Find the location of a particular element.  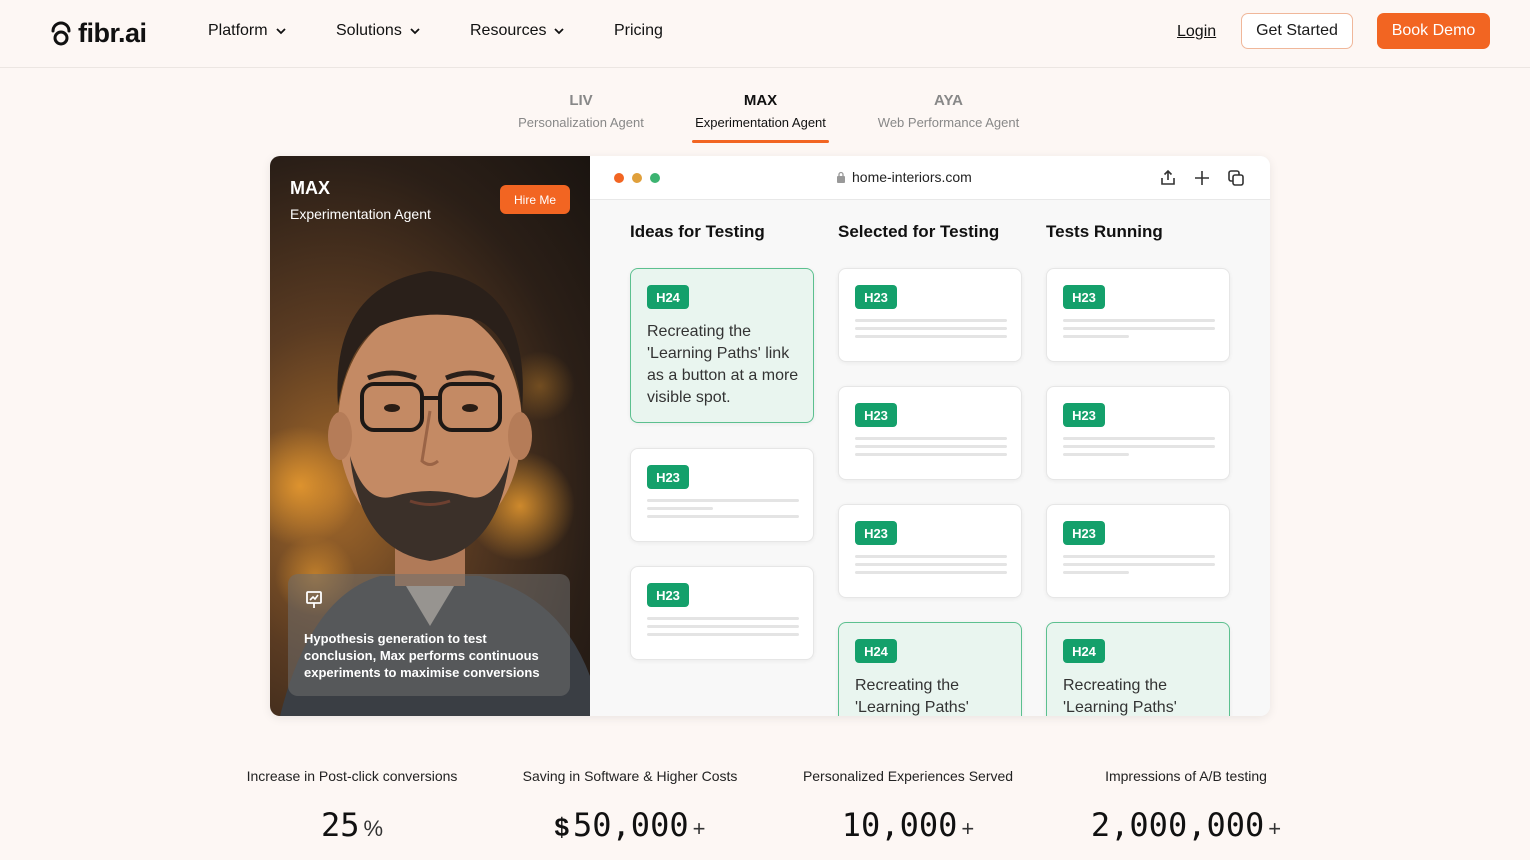

url-text: home-interiors.com is located at coordinates (912, 177).